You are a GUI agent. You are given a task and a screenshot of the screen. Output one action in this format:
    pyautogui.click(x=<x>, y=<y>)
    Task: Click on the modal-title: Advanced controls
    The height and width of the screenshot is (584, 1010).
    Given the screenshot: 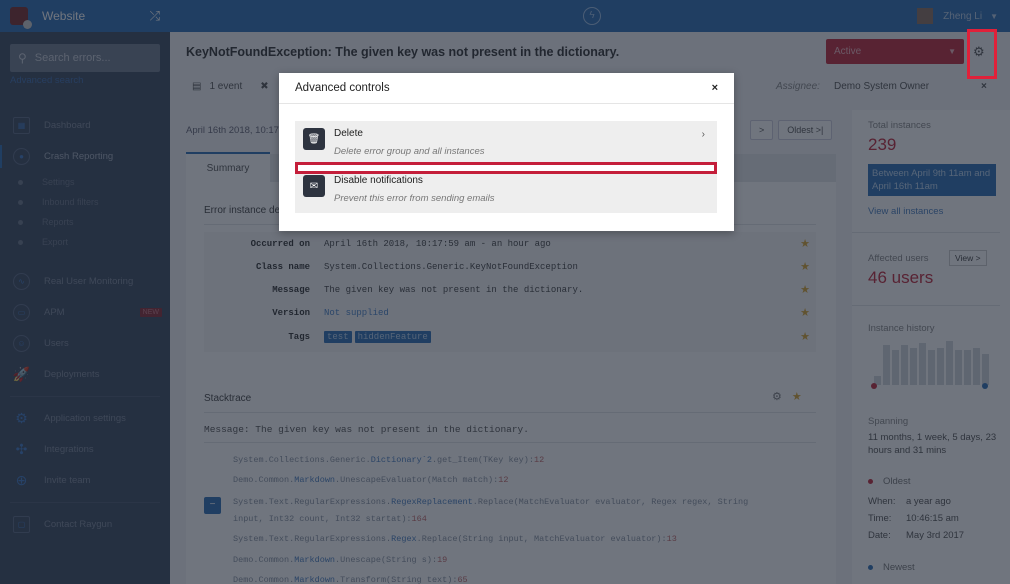 What is the action you would take?
    pyautogui.click(x=342, y=88)
    